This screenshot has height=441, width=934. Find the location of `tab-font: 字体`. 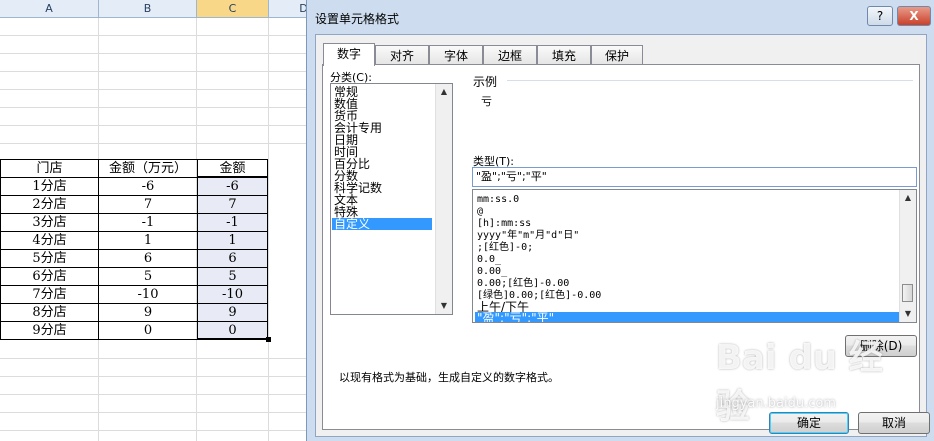

tab-font: 字体 is located at coordinates (456, 55).